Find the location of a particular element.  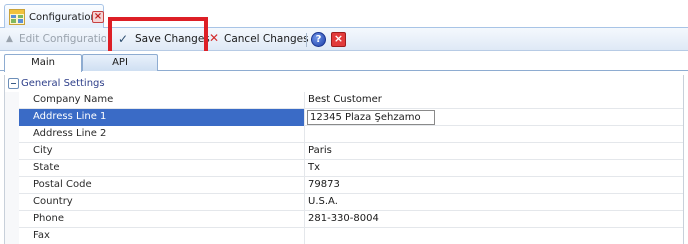

property-row-phone: Phone 281-330-8004 is located at coordinates (344, 219).